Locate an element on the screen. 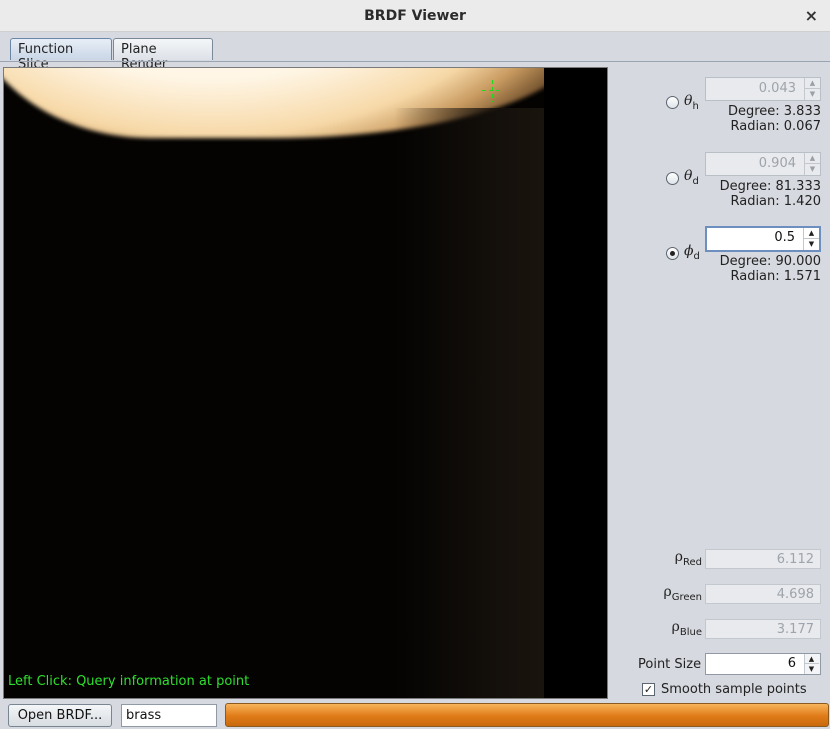  bottom-bar: Open BRDF... brass is located at coordinates (415, 715).